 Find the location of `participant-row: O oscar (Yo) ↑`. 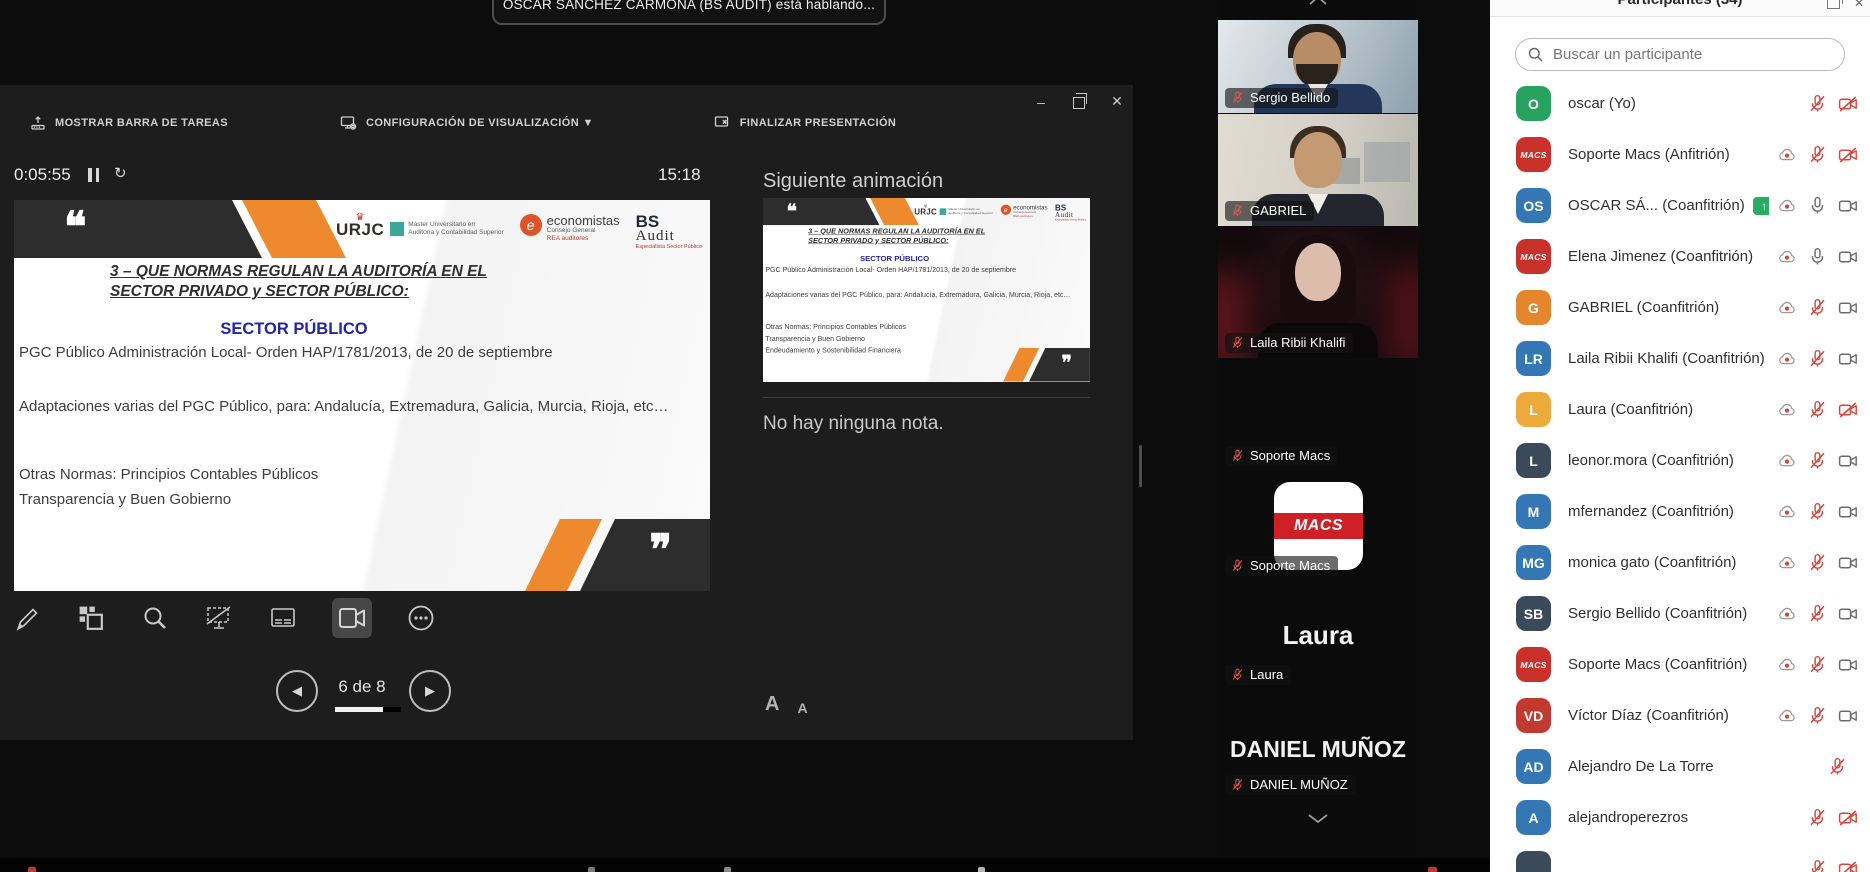

participant-row: O oscar (Yo) ↑ is located at coordinates (1680, 103).